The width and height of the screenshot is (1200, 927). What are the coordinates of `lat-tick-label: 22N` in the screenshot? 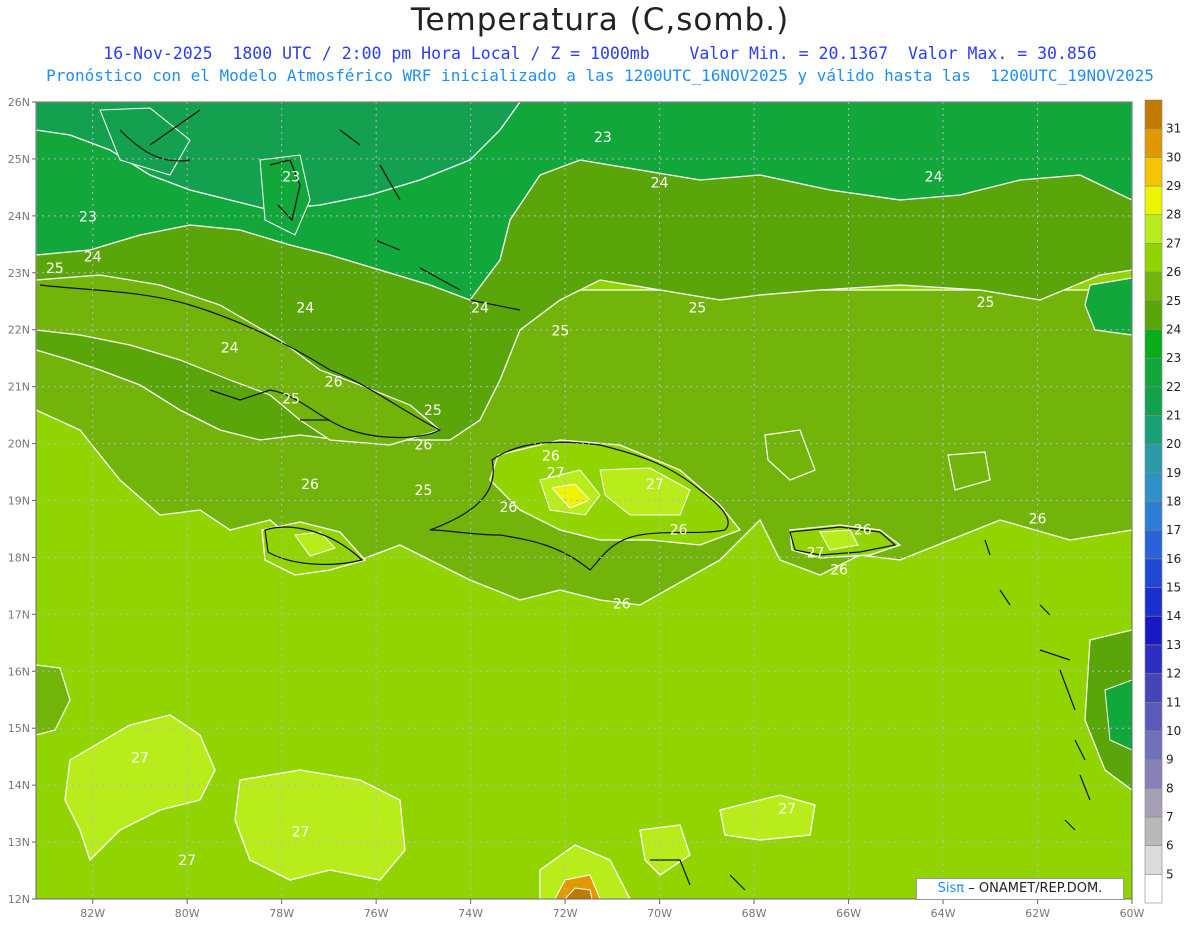 It's located at (19, 330).